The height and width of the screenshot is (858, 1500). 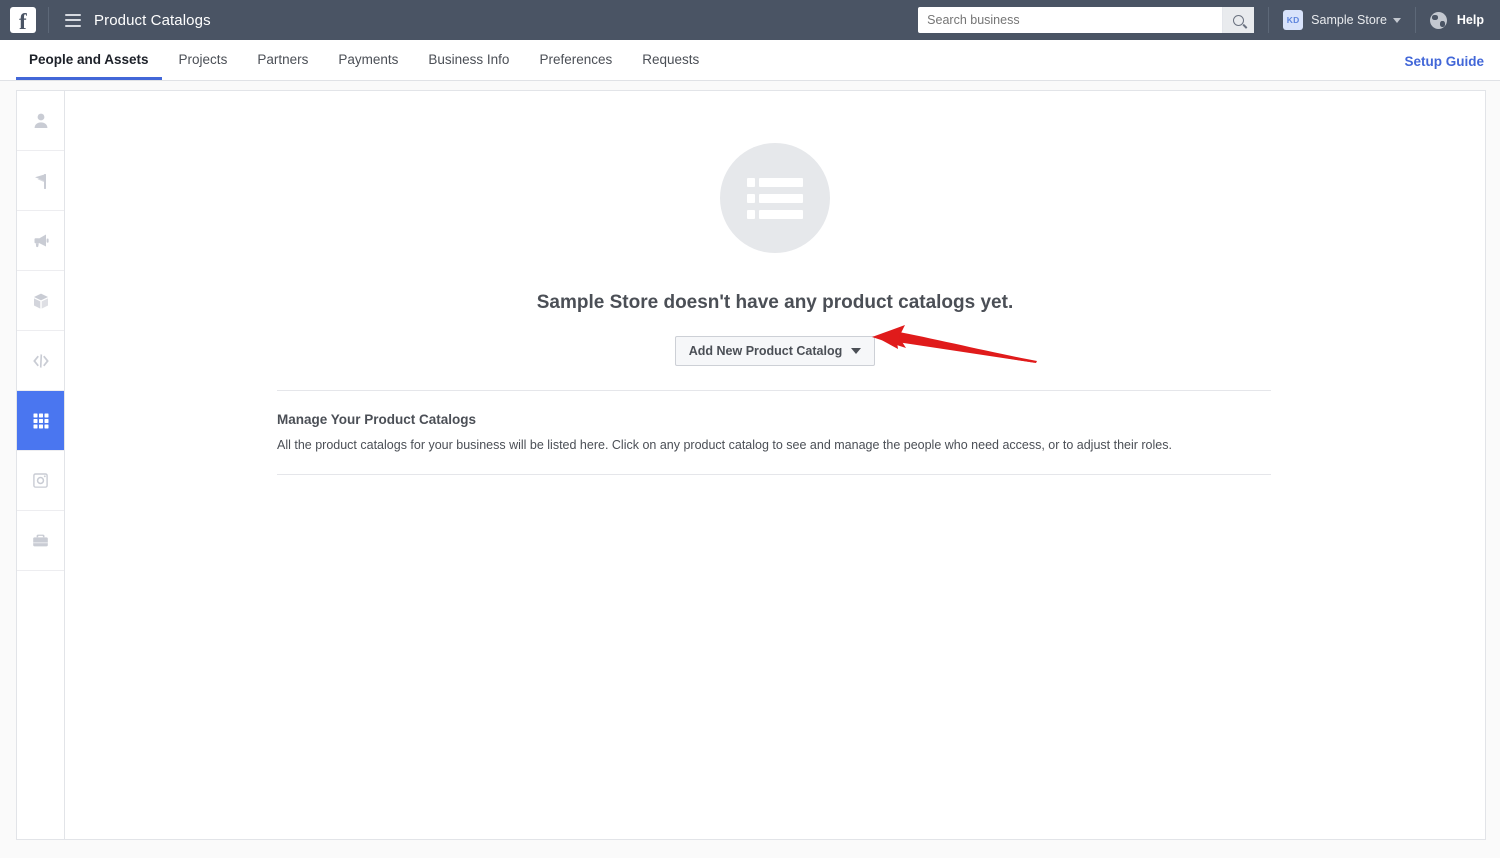 I want to click on tab-requests: Requests, so click(x=670, y=59).